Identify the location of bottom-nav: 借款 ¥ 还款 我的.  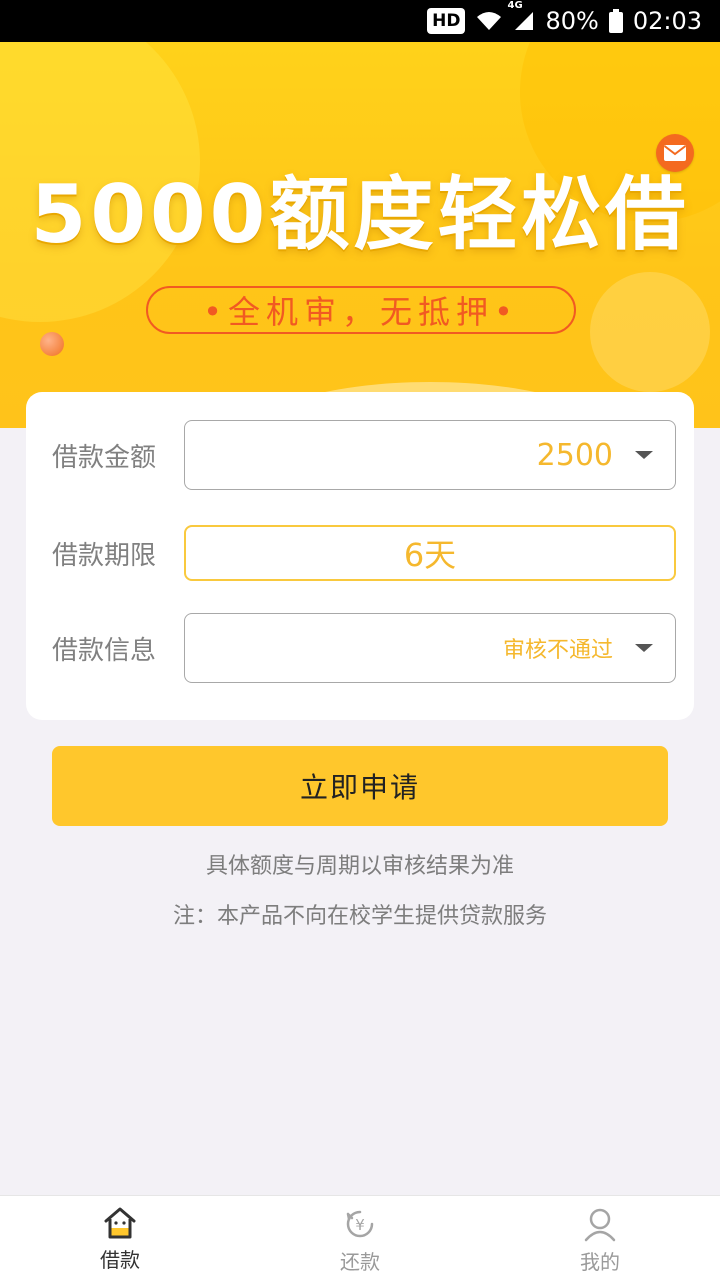
(360, 1237).